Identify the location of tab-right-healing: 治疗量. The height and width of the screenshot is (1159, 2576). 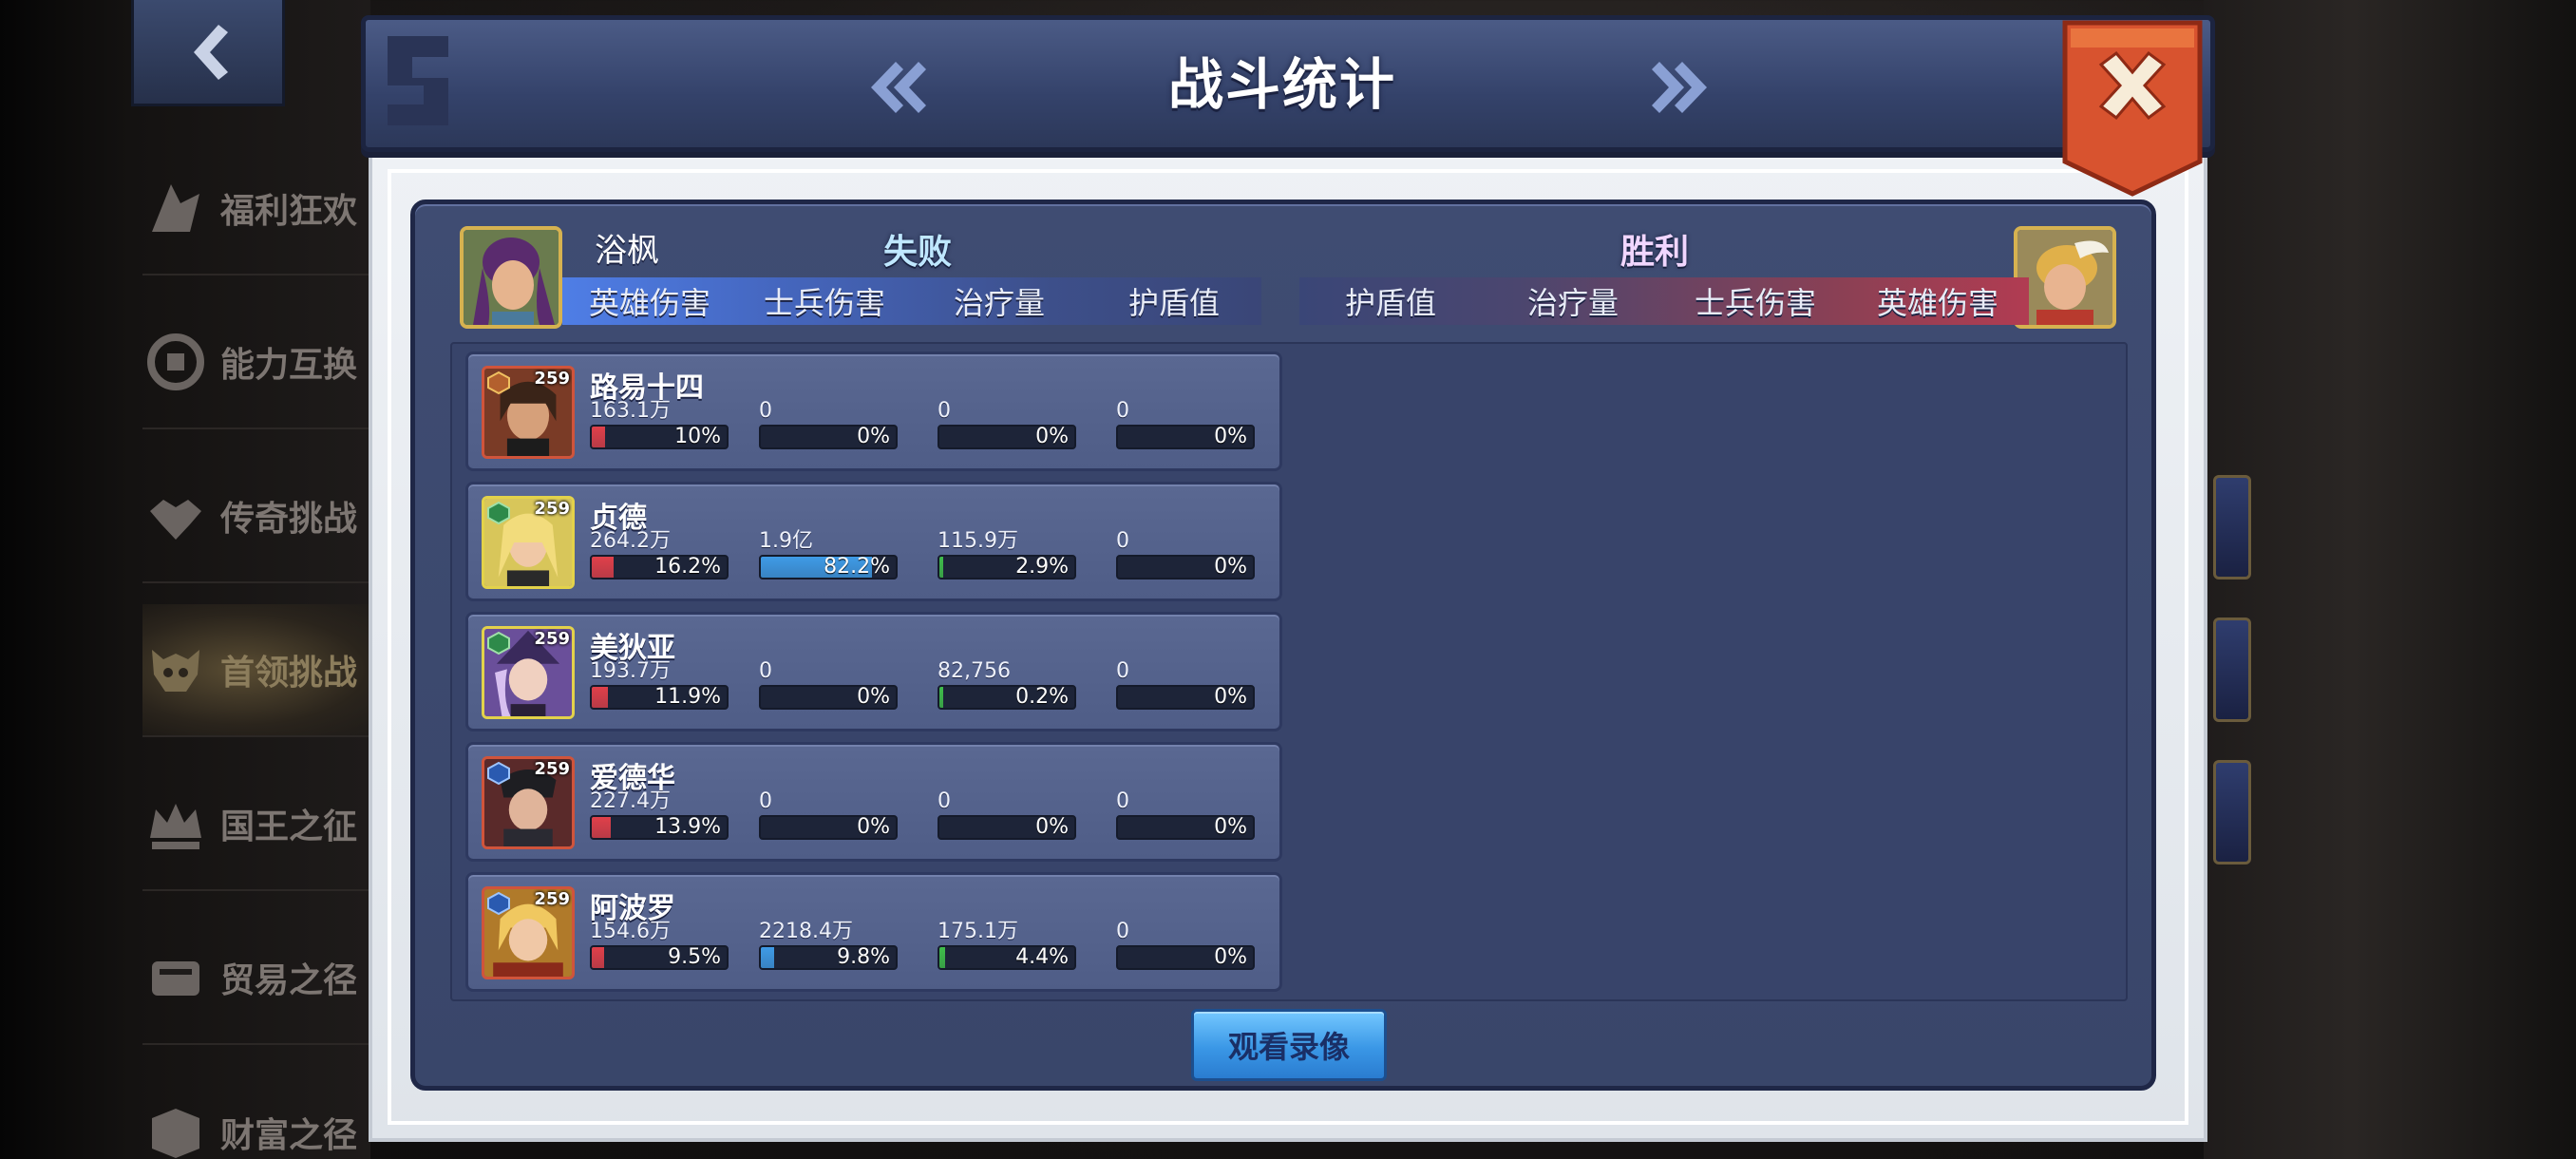
(1573, 301).